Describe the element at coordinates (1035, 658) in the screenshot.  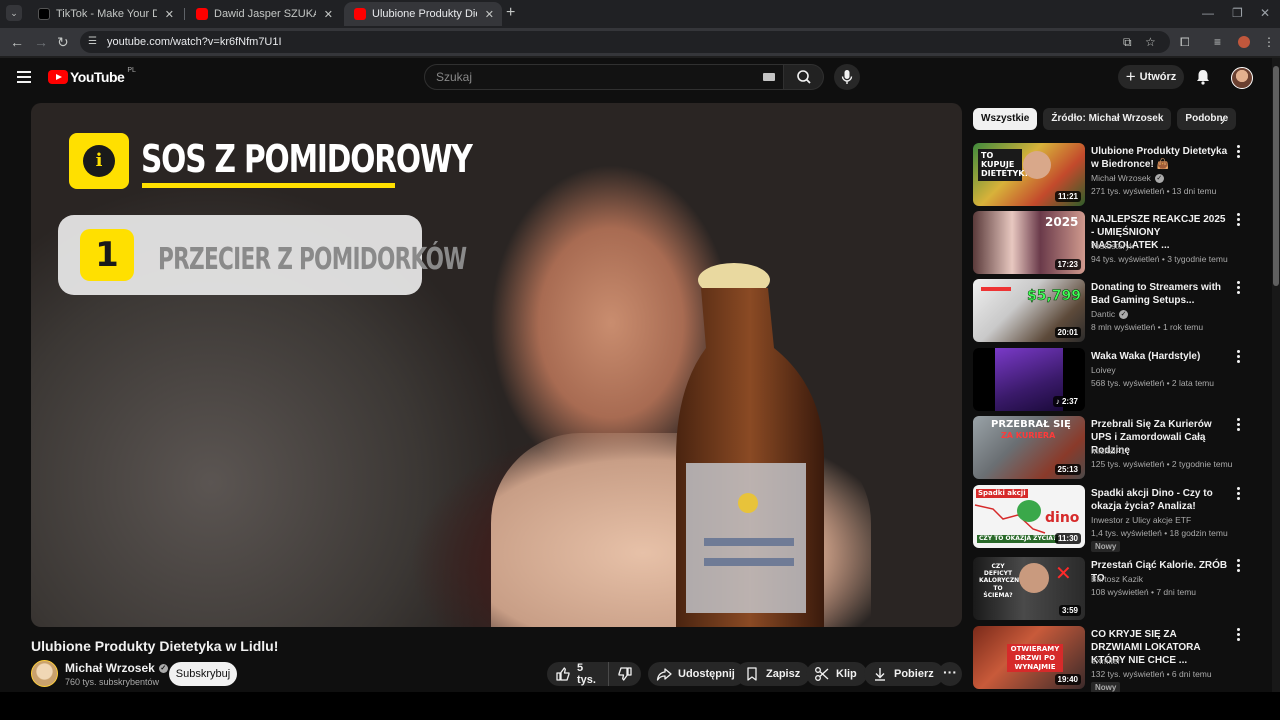
I see `thumbnail-text: OTWIERAMY DRZWI PO WYNAJMIE` at that location.